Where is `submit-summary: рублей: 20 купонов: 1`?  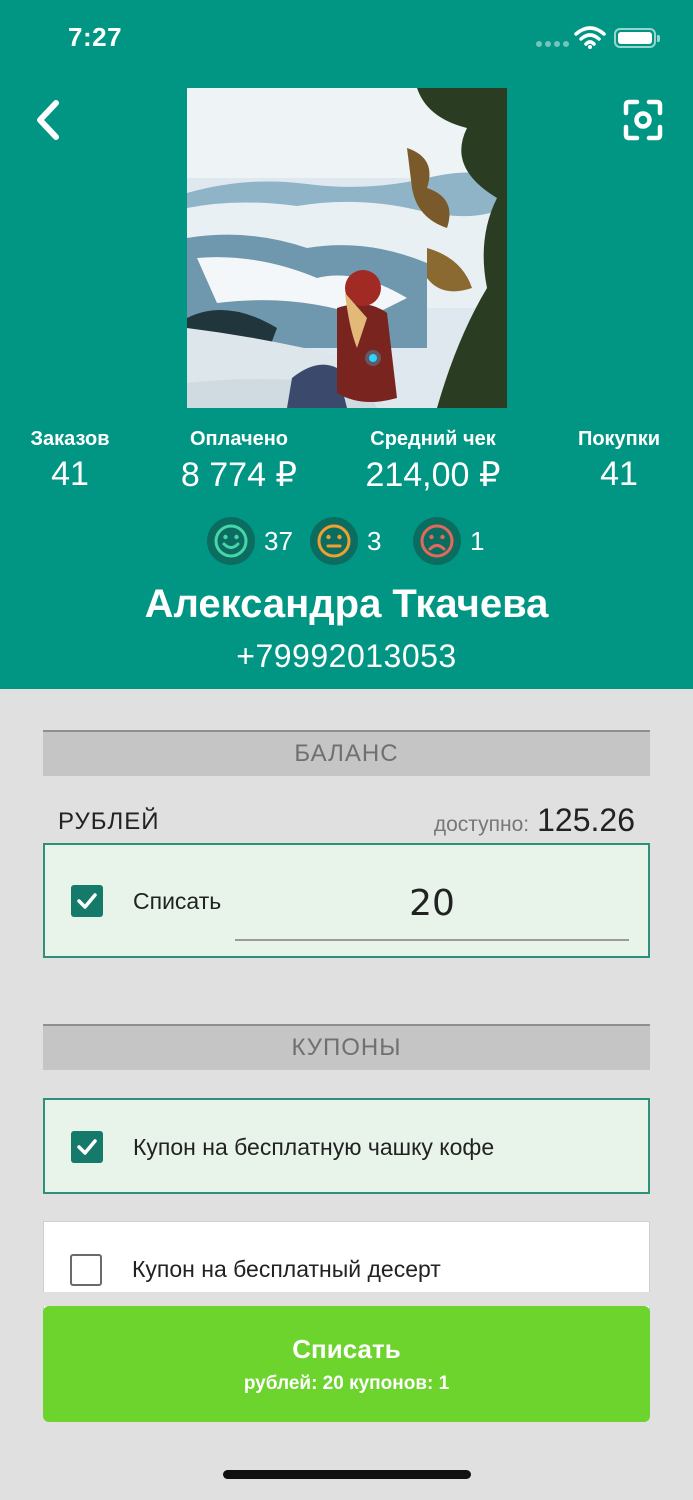
submit-summary: рублей: 20 купонов: 1 is located at coordinates (346, 1383).